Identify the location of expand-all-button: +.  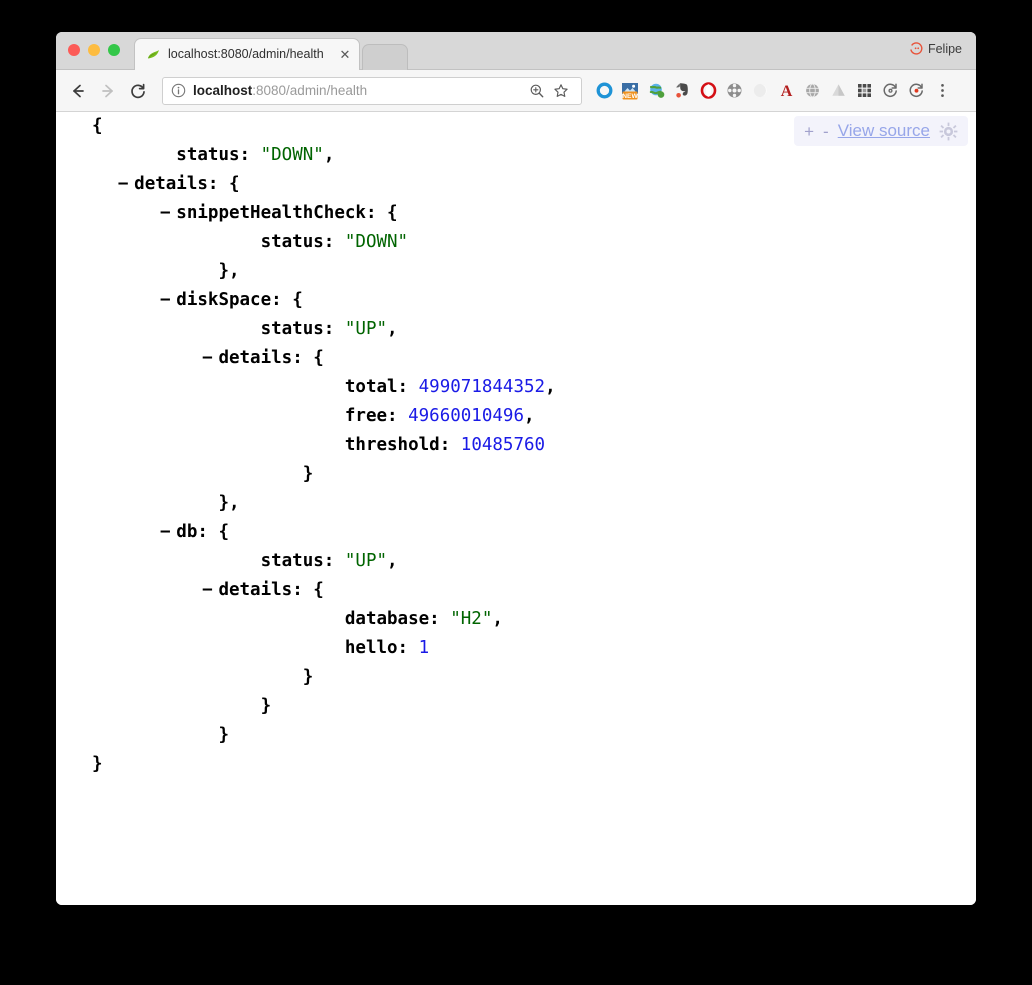
(809, 131).